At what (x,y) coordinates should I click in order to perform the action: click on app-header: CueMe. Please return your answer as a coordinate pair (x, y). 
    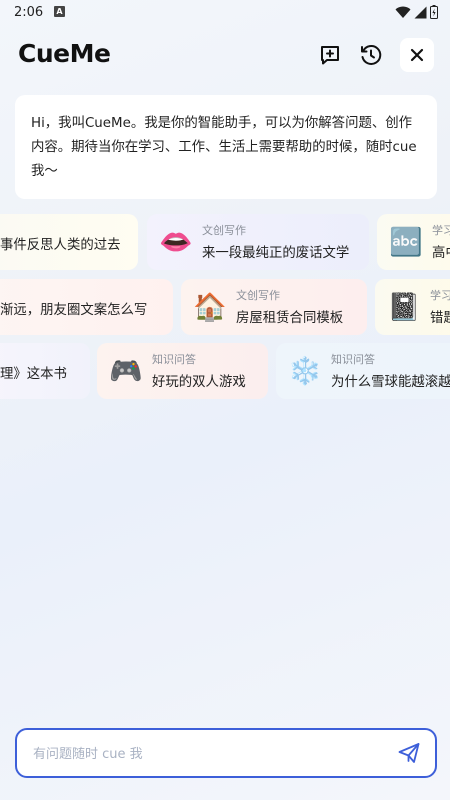
    Looking at the image, I should click on (225, 55).